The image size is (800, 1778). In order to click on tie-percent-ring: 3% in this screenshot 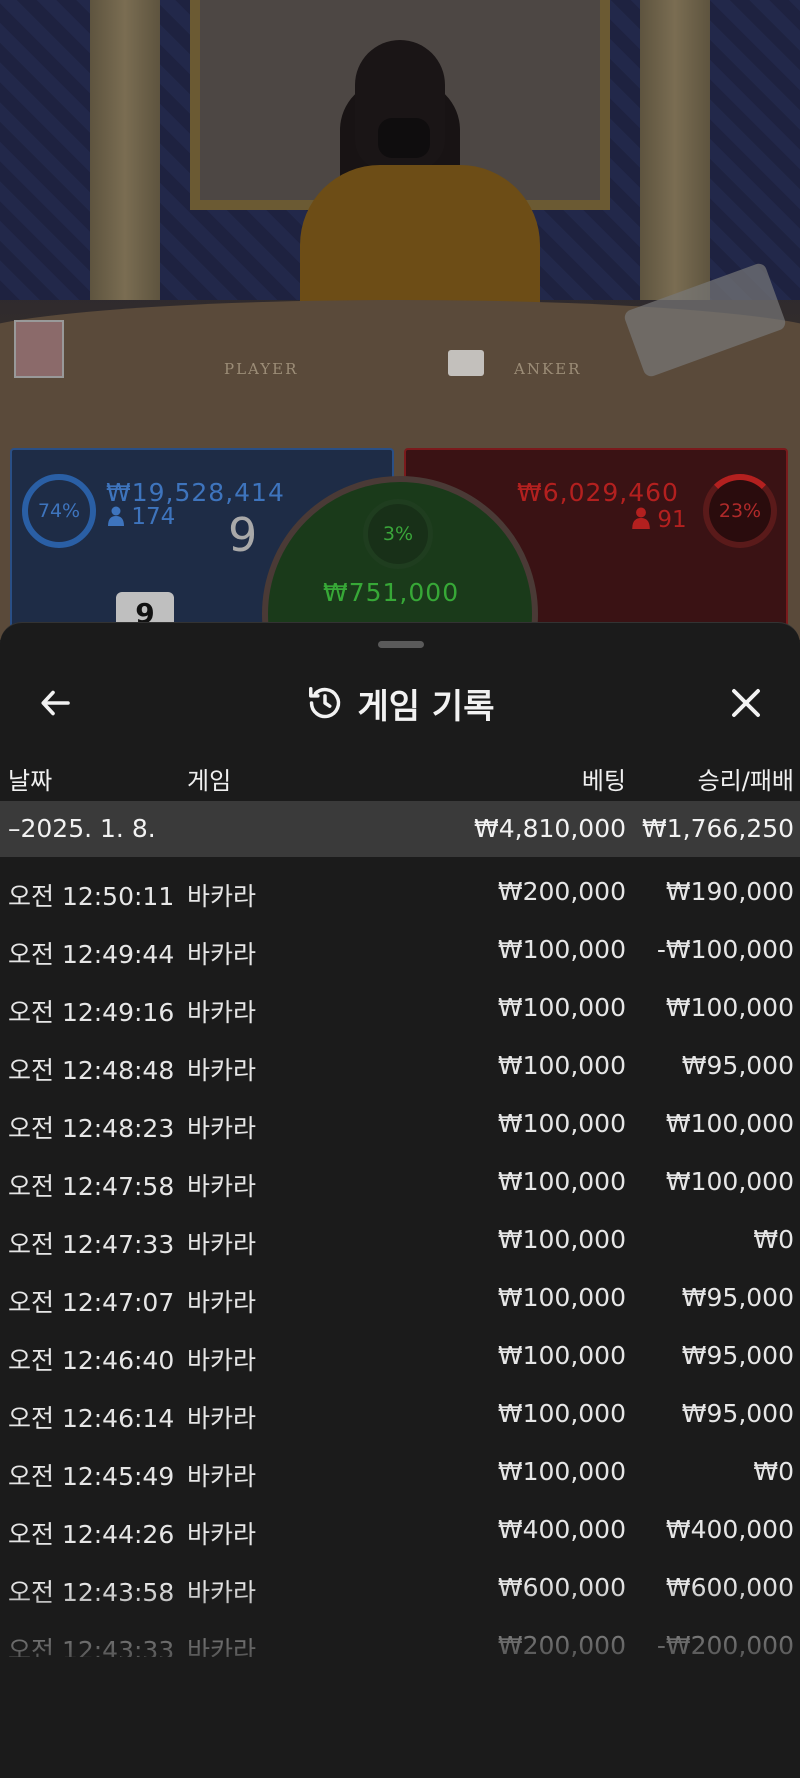, I will do `click(398, 534)`.